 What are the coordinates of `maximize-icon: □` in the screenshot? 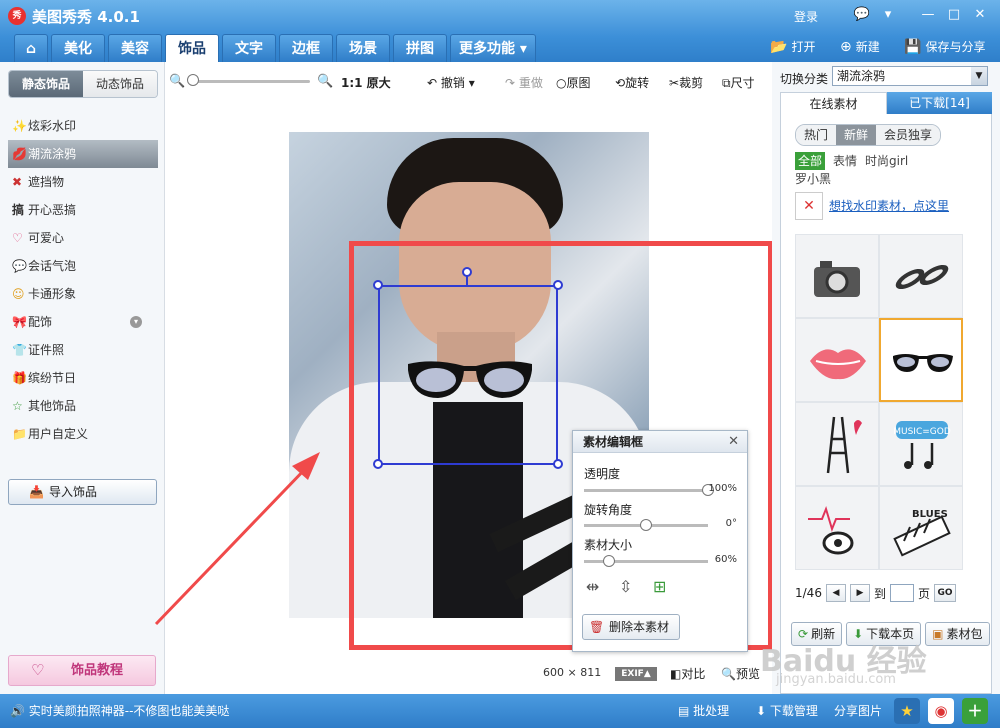 It's located at (954, 15).